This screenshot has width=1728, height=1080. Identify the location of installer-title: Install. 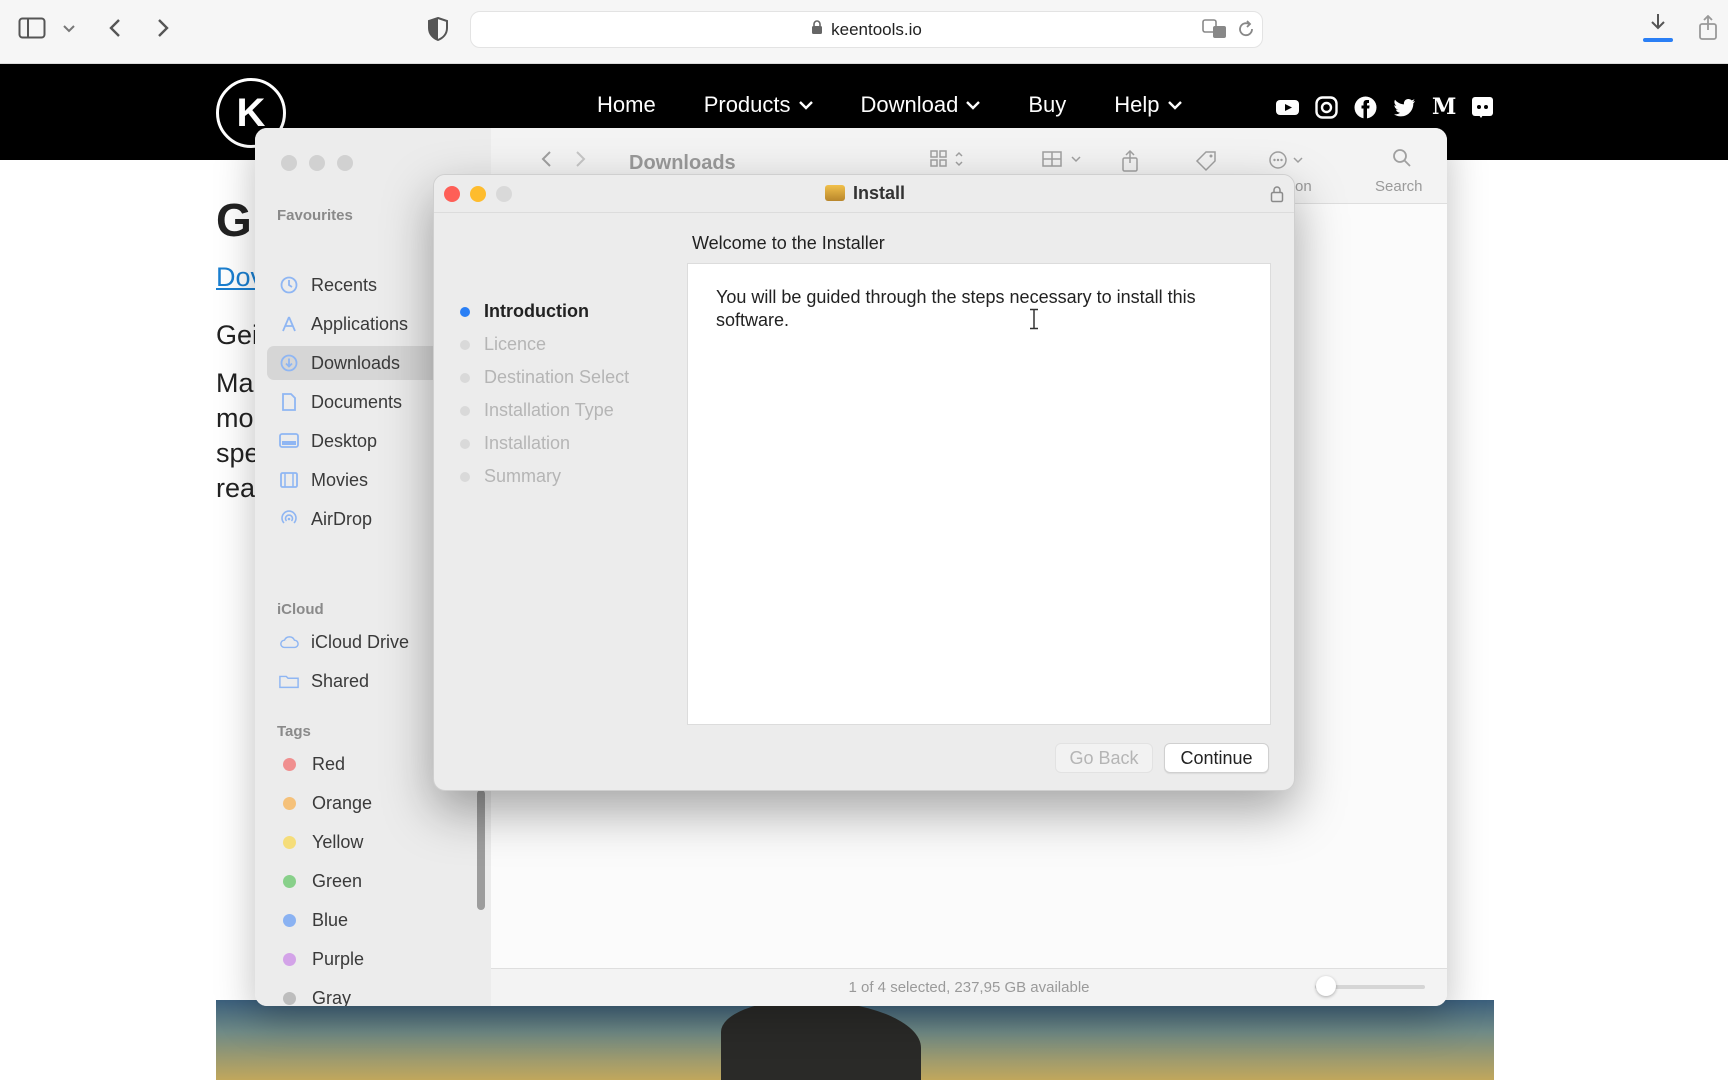
(864, 193).